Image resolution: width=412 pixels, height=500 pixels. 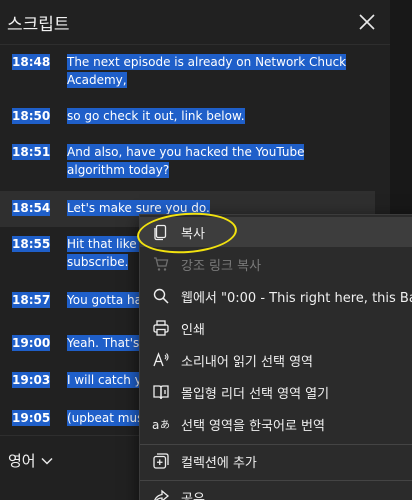 I want to click on segment-text: so go check it out, link below., so click(x=156, y=116).